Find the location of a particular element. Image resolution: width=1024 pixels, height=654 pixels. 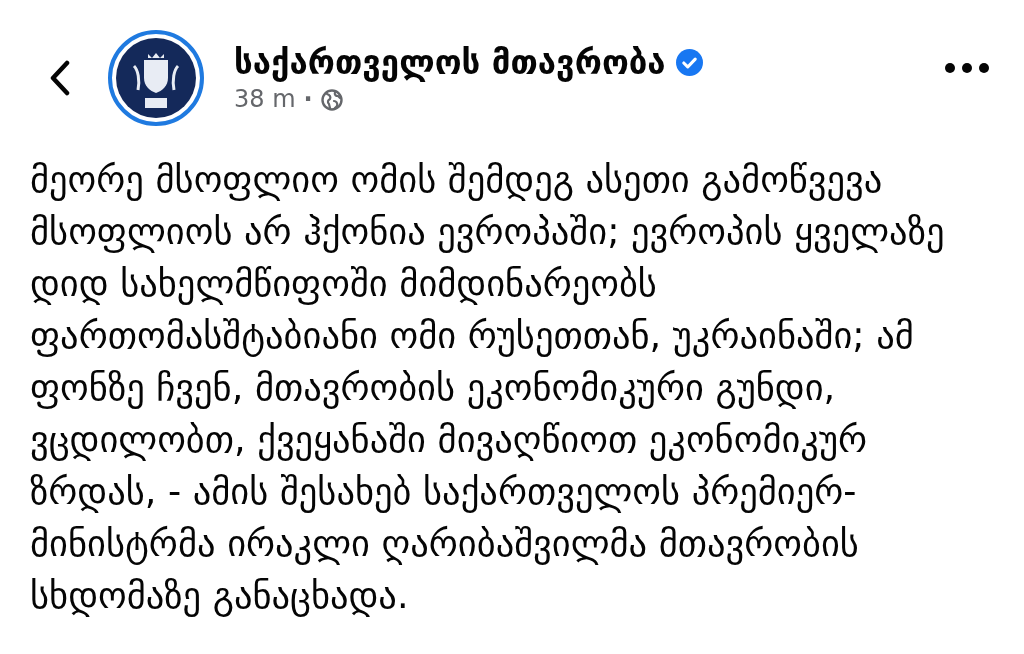

back-chevron-icon is located at coordinates (60, 78).